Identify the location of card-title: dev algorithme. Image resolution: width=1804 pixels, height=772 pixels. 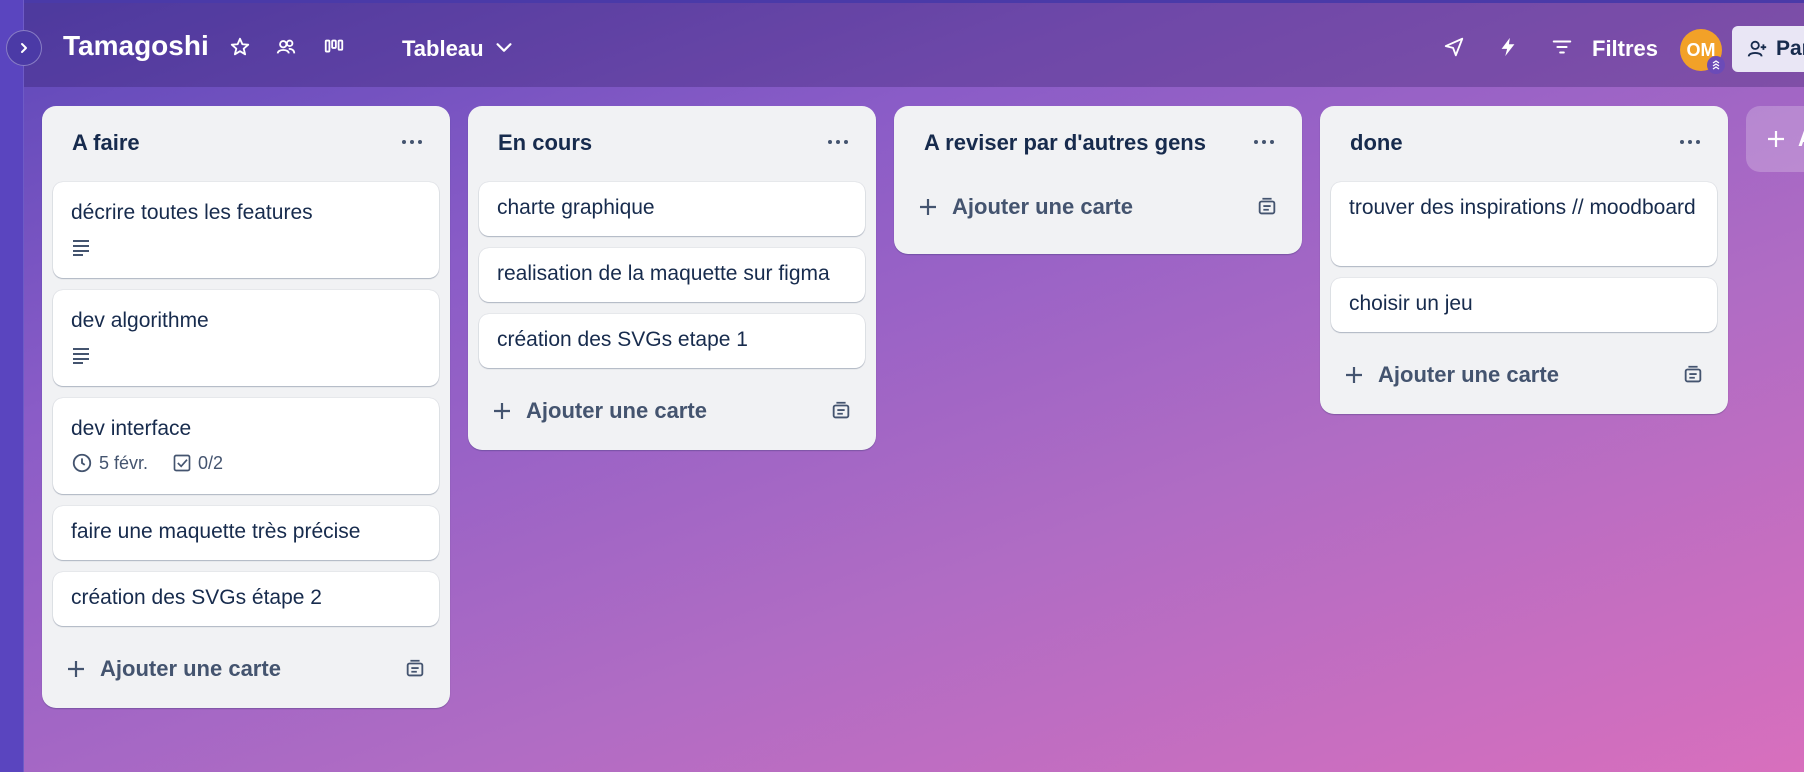
(140, 320).